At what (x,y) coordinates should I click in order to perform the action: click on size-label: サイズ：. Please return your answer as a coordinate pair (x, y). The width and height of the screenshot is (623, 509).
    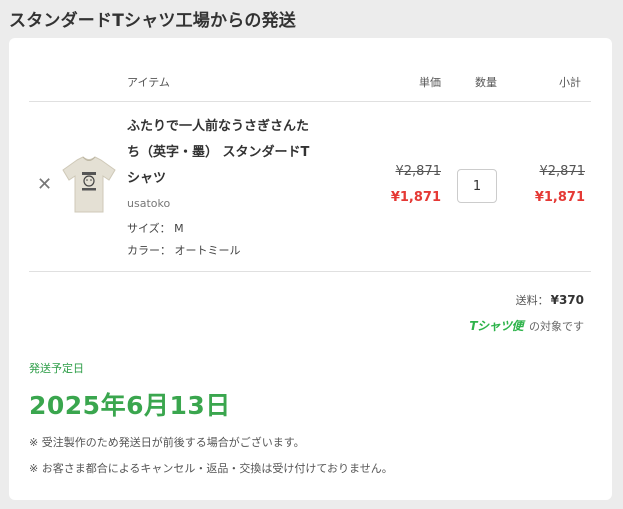
    Looking at the image, I should click on (149, 228).